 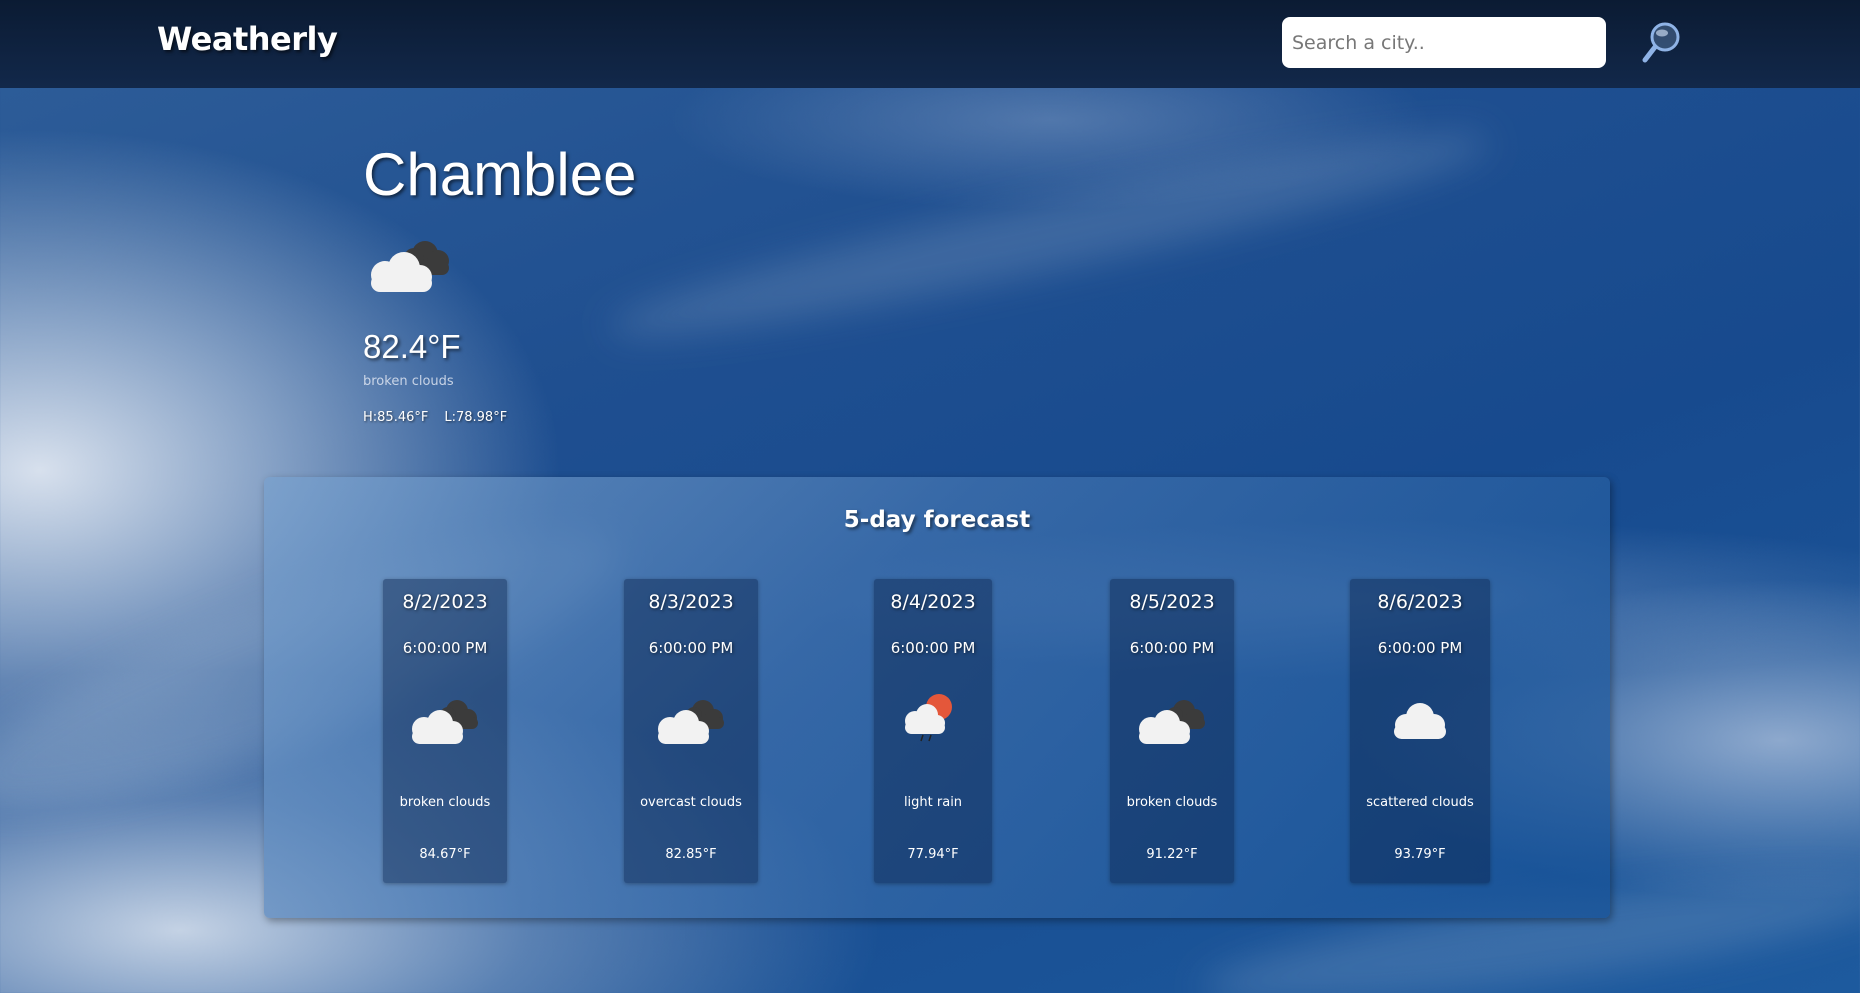 I want to click on search-button, so click(x=1661, y=42).